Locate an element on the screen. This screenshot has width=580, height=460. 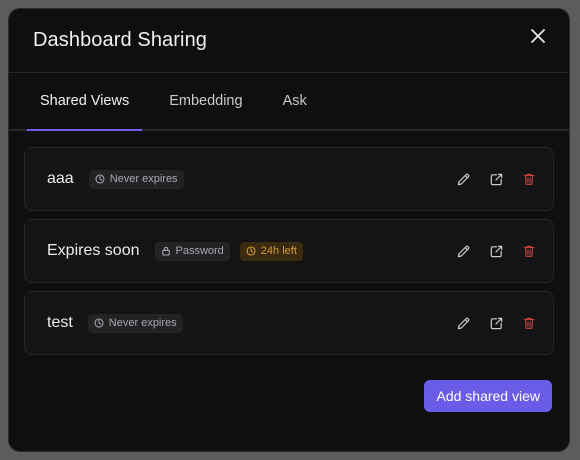
badge-label: 24h left is located at coordinates (278, 251).